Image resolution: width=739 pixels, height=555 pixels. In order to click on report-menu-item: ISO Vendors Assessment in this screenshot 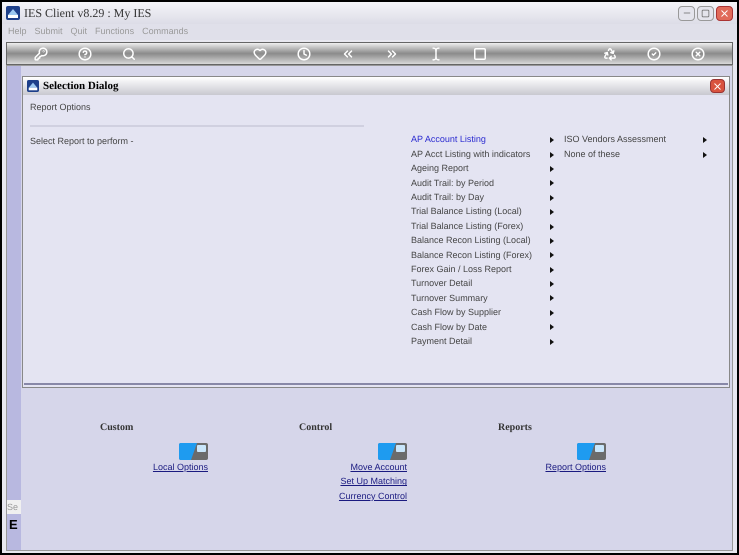, I will do `click(635, 140)`.